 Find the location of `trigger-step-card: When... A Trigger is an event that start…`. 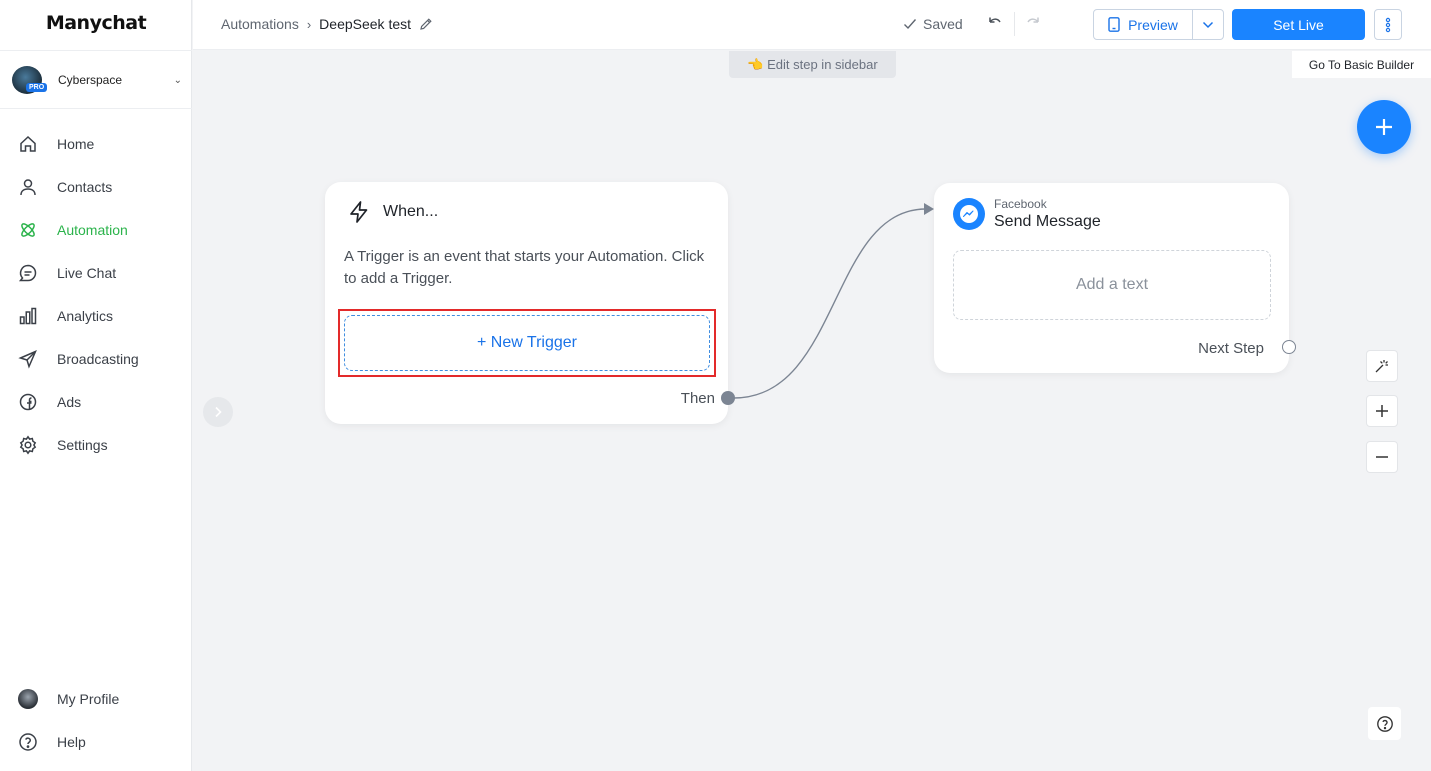

trigger-step-card: When... A Trigger is an event that start… is located at coordinates (526, 303).